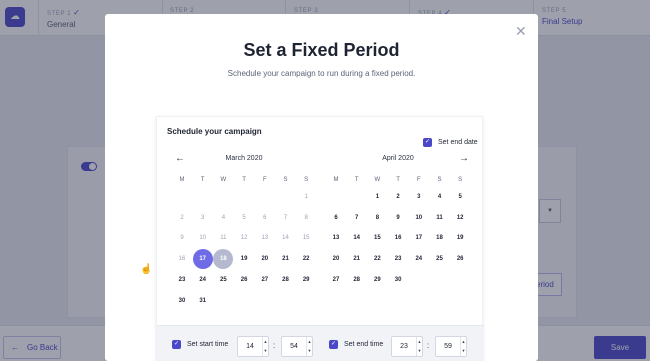 The height and width of the screenshot is (361, 650). I want to click on end-hour-stepper: 23 ▲ ▼, so click(407, 346).